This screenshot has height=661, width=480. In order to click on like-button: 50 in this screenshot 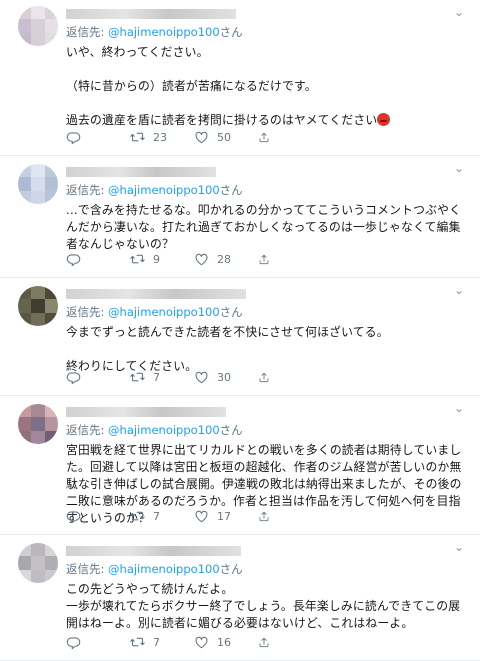, I will do `click(226, 137)`.